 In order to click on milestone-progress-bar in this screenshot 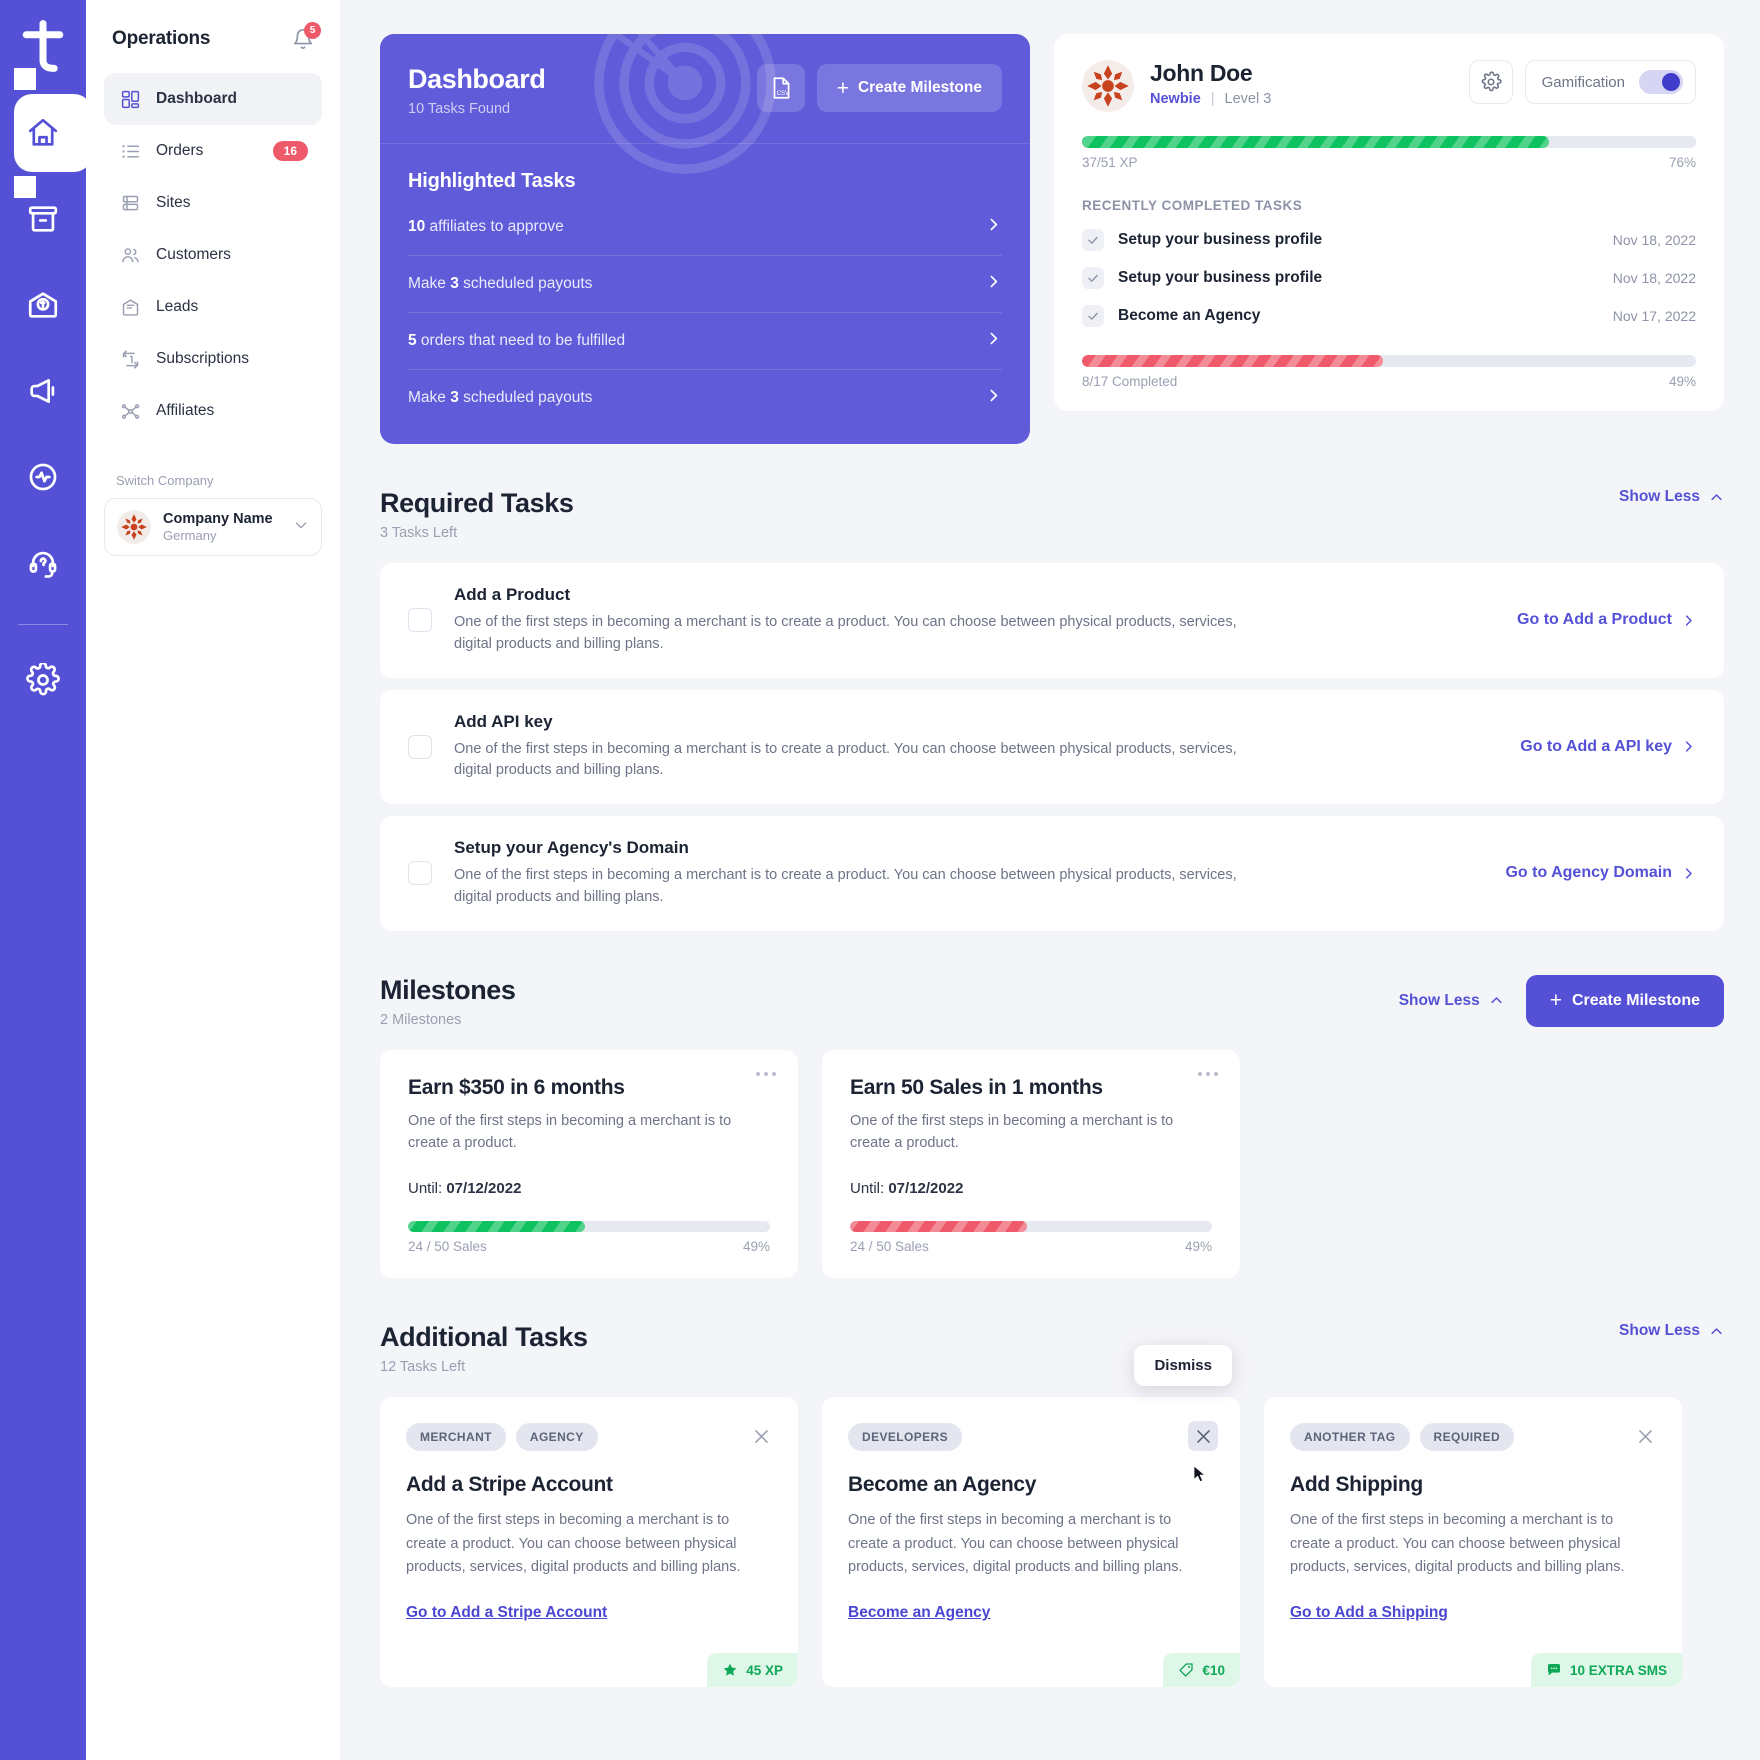, I will do `click(589, 1227)`.